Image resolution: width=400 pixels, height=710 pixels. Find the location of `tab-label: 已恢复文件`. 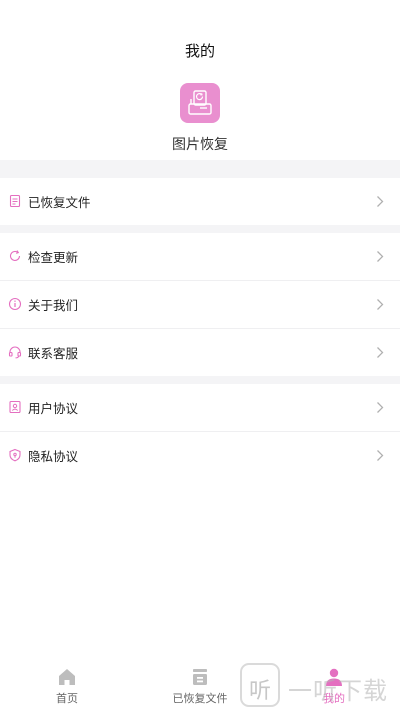

tab-label: 已恢复文件 is located at coordinates (200, 698).